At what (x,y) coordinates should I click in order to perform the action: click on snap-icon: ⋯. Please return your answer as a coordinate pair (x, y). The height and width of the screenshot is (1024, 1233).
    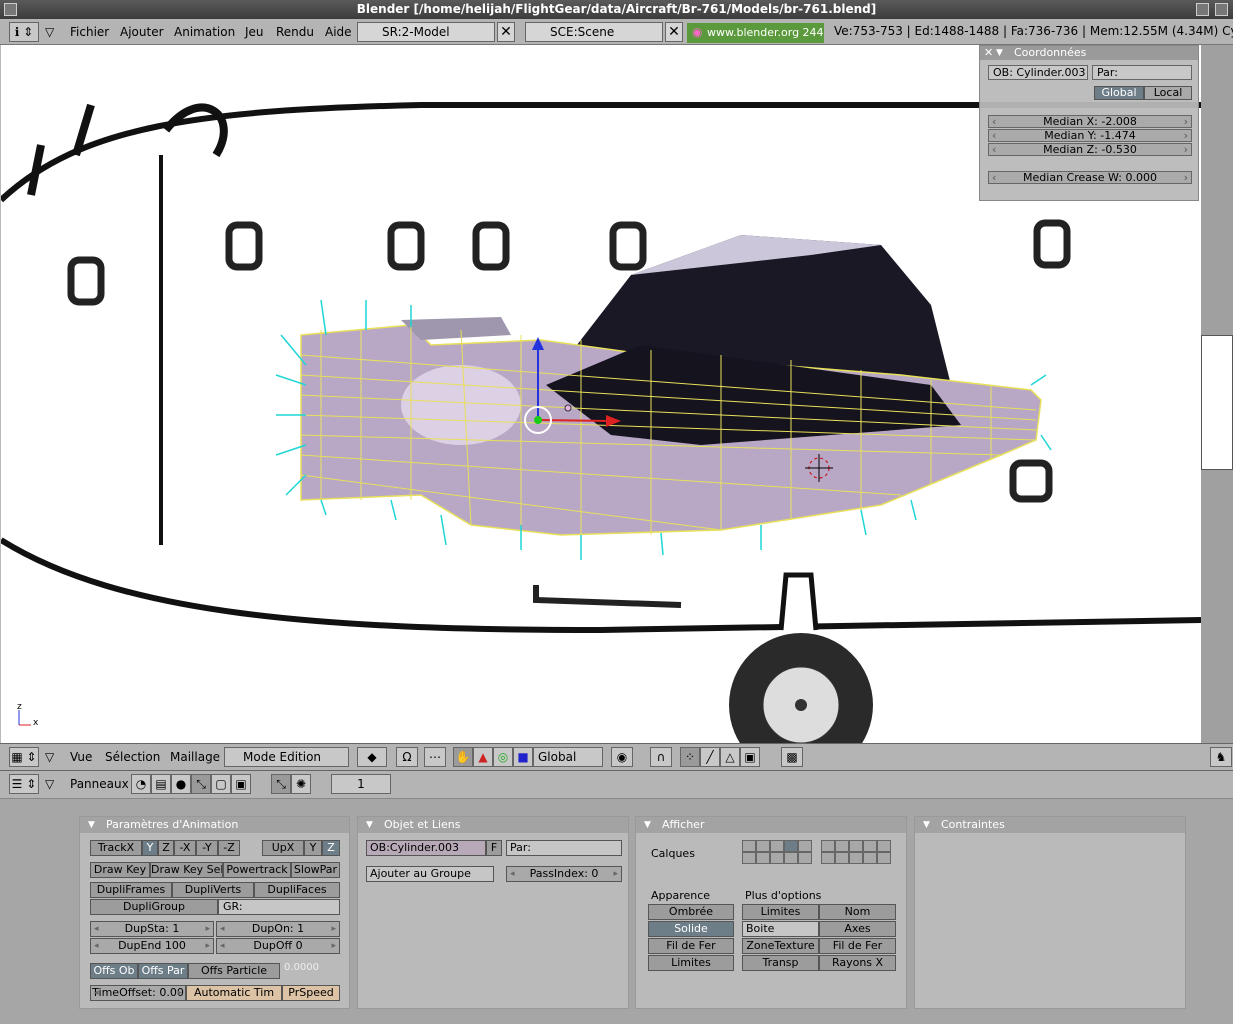
    Looking at the image, I should click on (435, 757).